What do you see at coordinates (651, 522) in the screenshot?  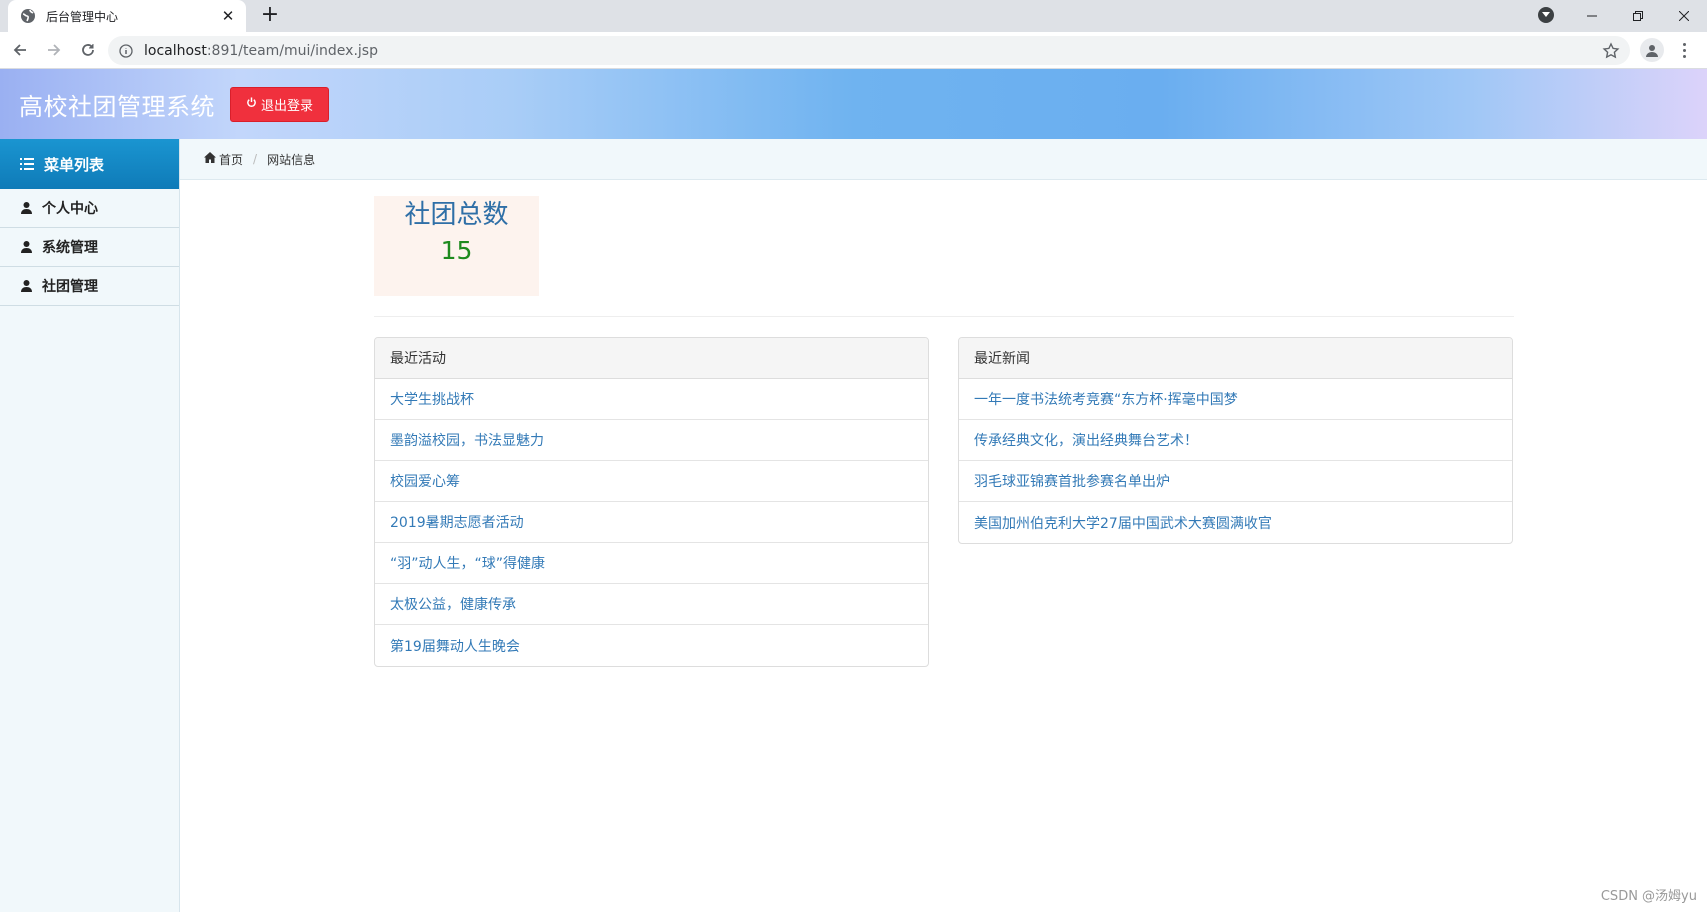 I see `activity-link: 2019暑期志愿者活动` at bounding box center [651, 522].